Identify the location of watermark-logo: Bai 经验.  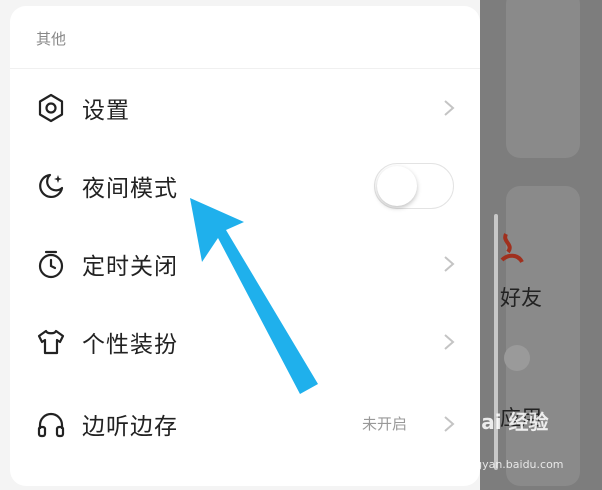
(507, 422).